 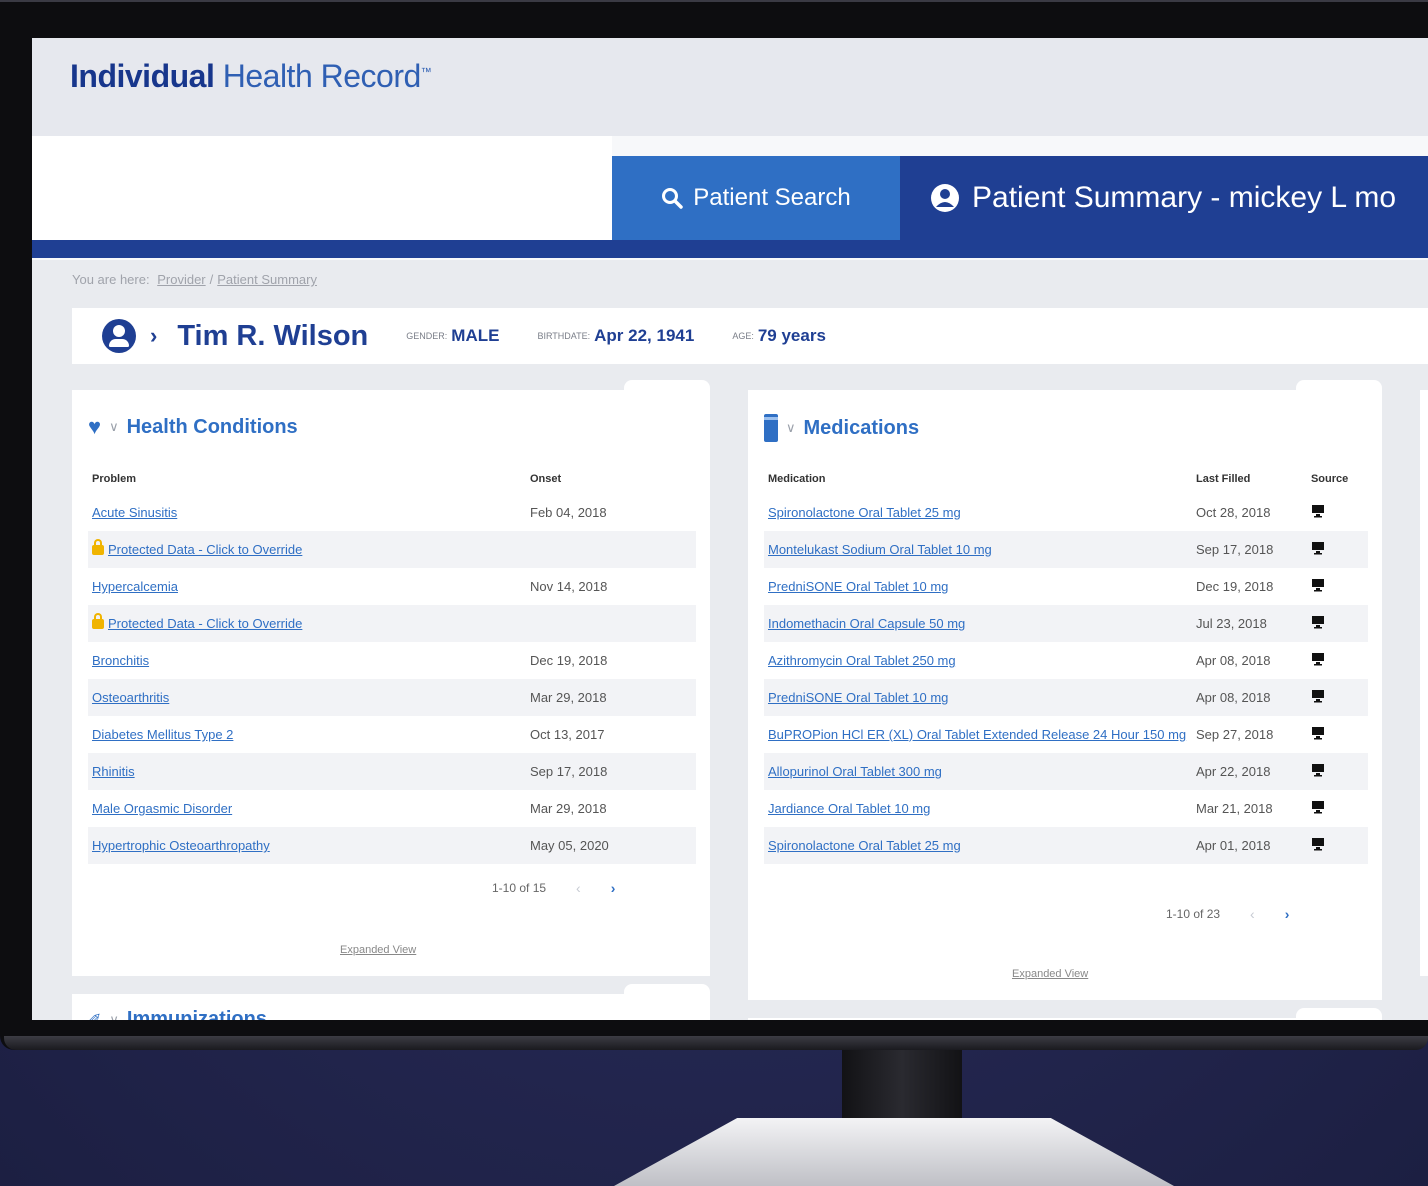 I want to click on last-filled-date: Apr 22, 2018, so click(x=1249, y=771).